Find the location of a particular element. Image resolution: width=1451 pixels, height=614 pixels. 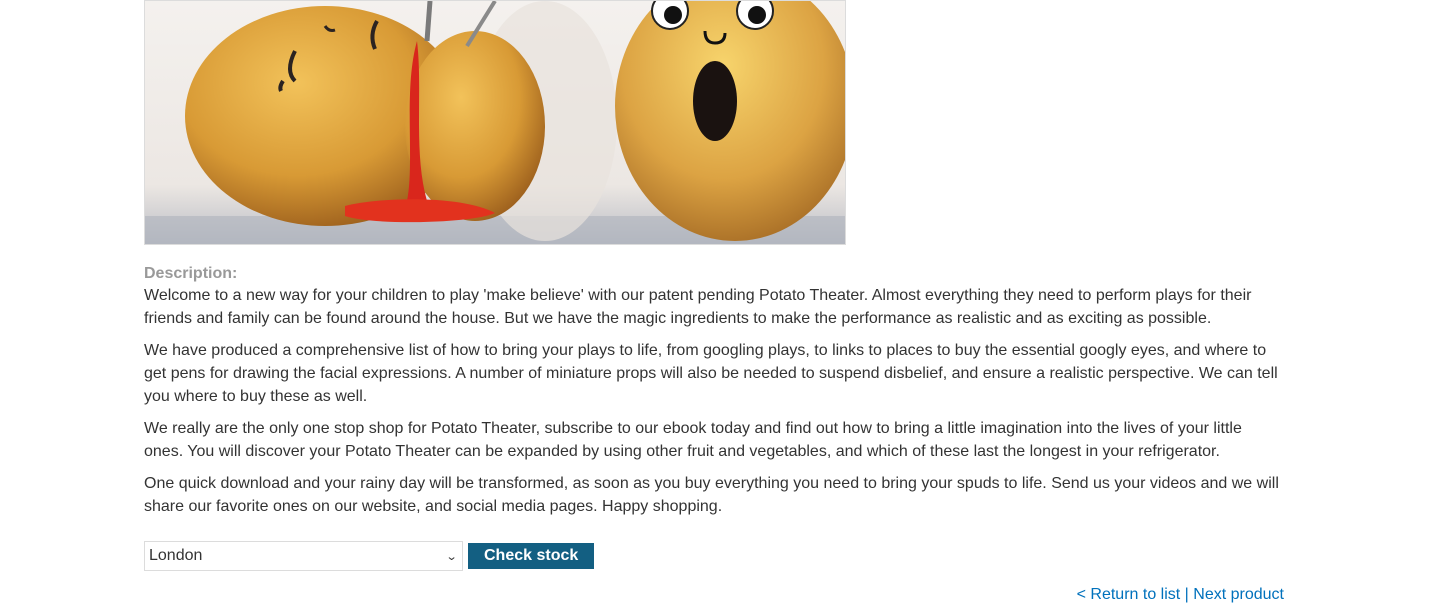

product-navigation: < Return to list | Next product is located at coordinates (1180, 595).